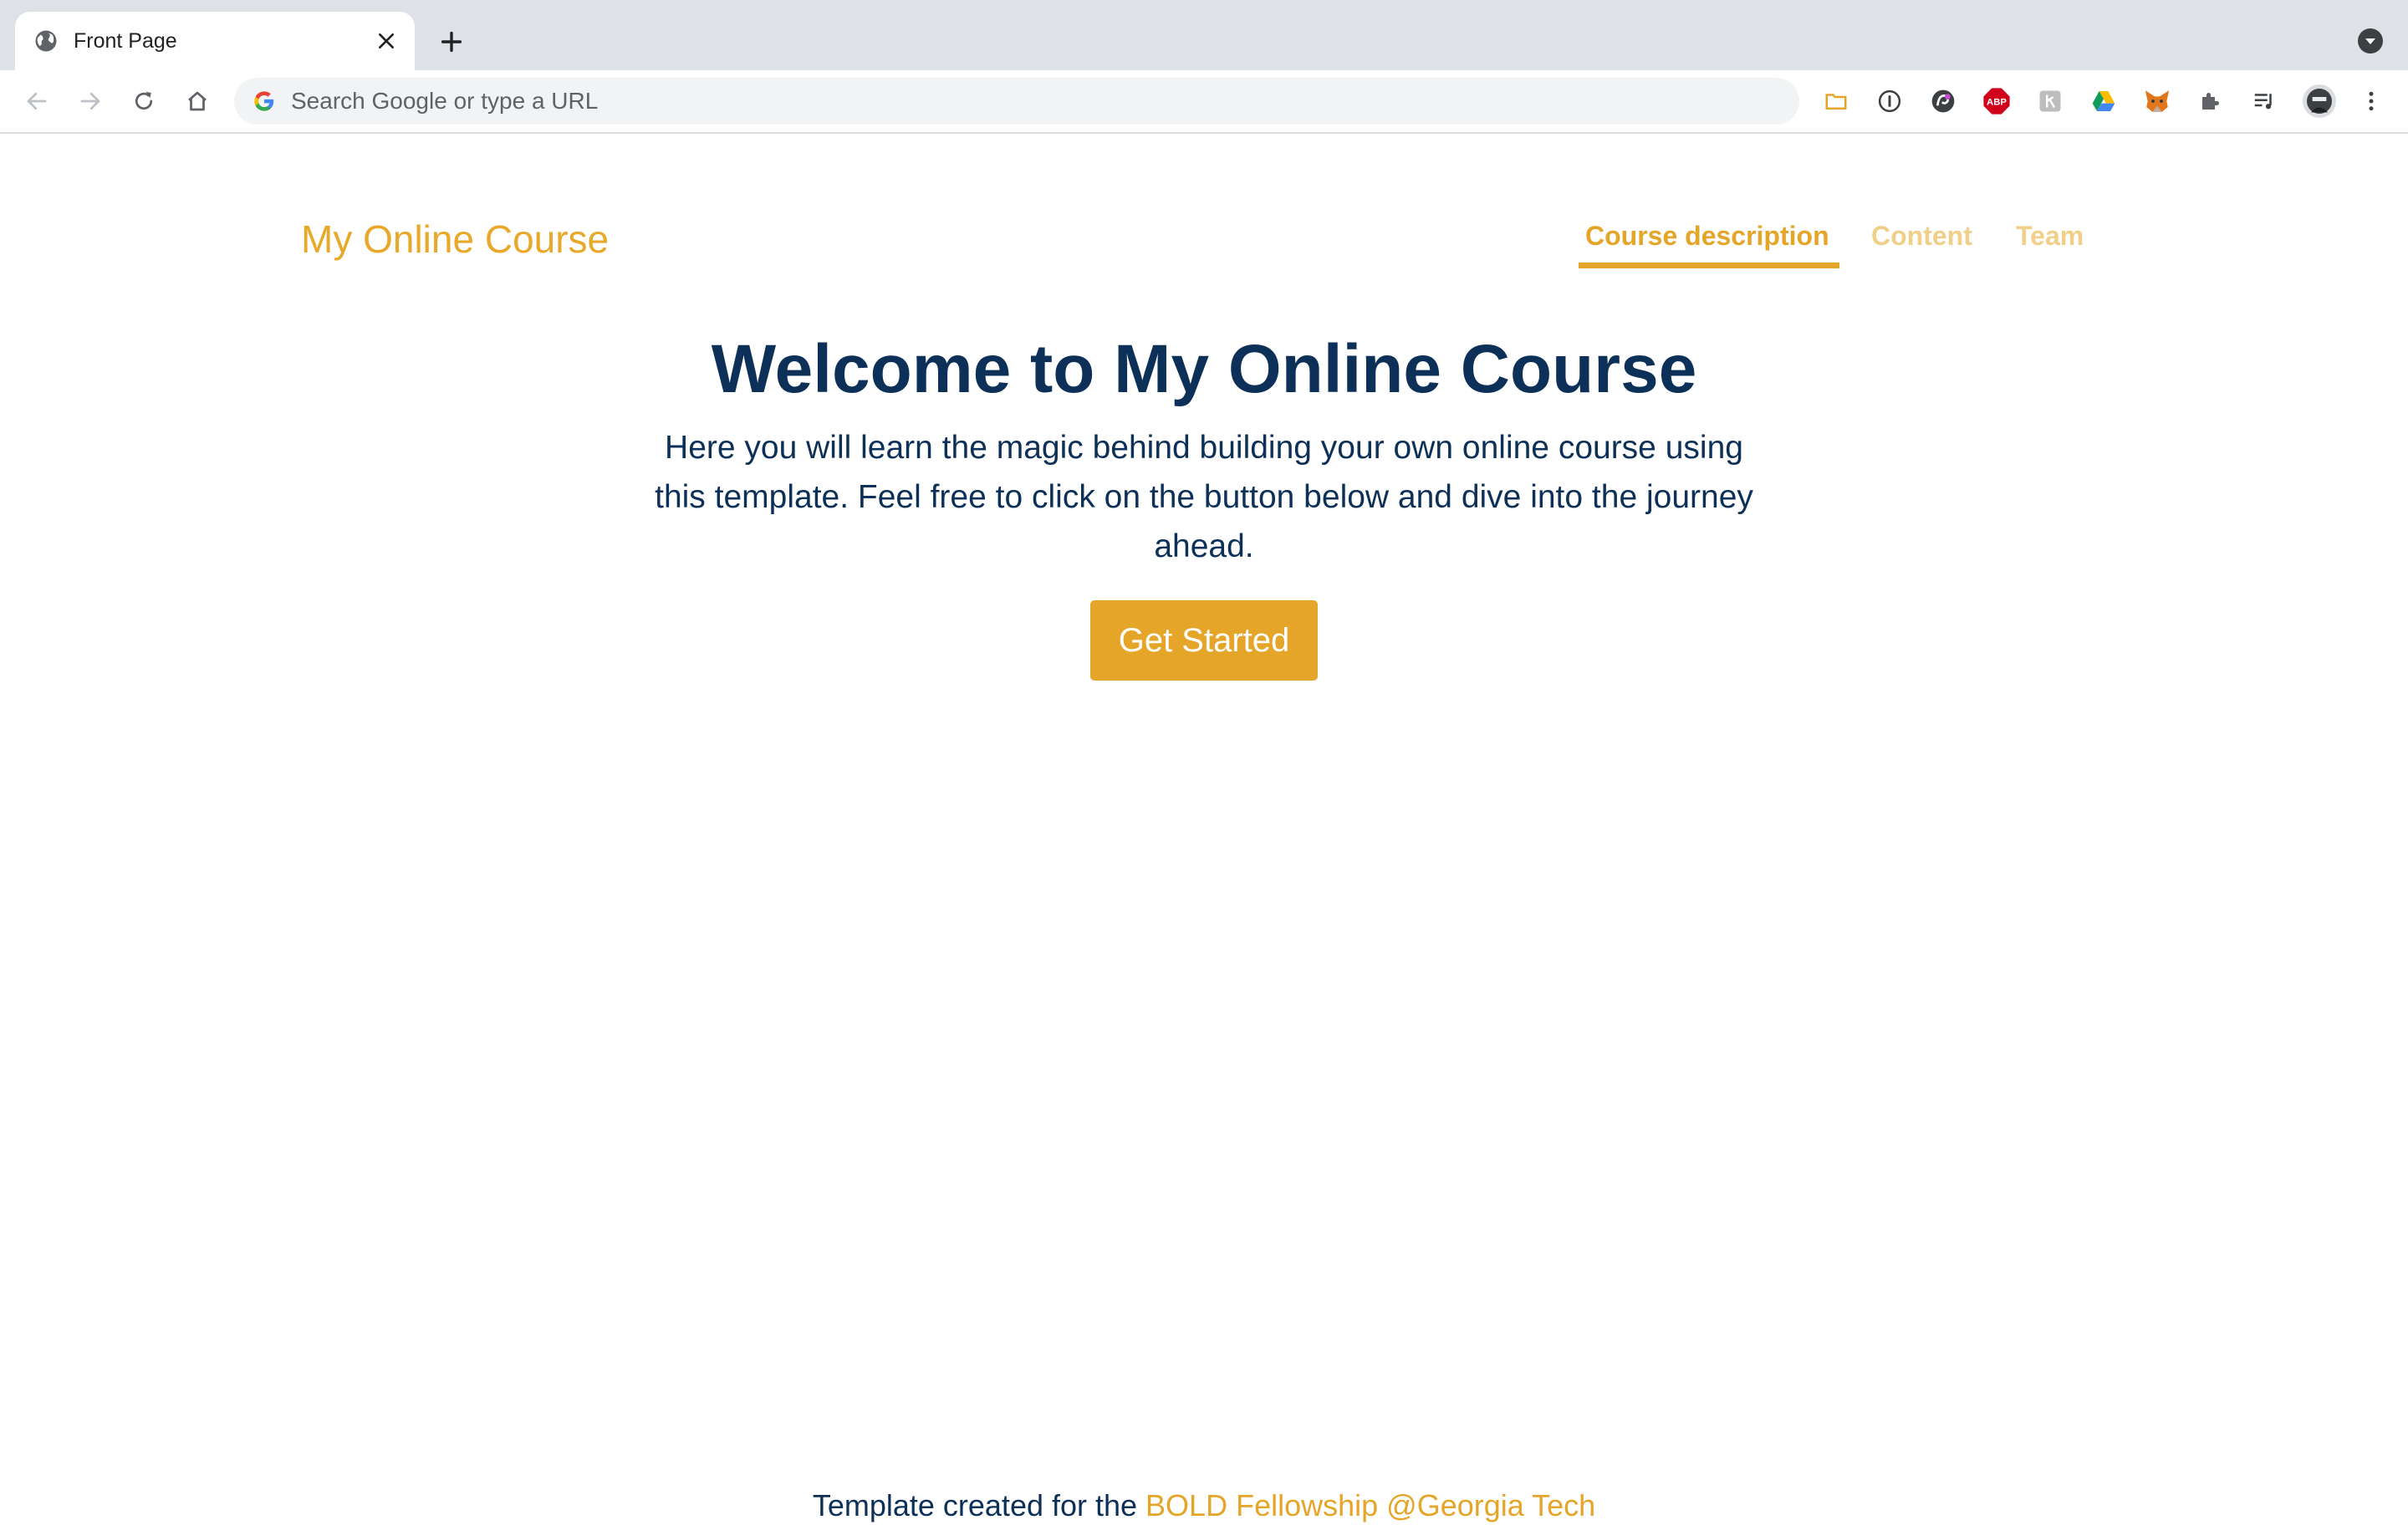 This screenshot has height=1525, width=2408. What do you see at coordinates (2211, 101) in the screenshot?
I see `puzzle-icon` at bounding box center [2211, 101].